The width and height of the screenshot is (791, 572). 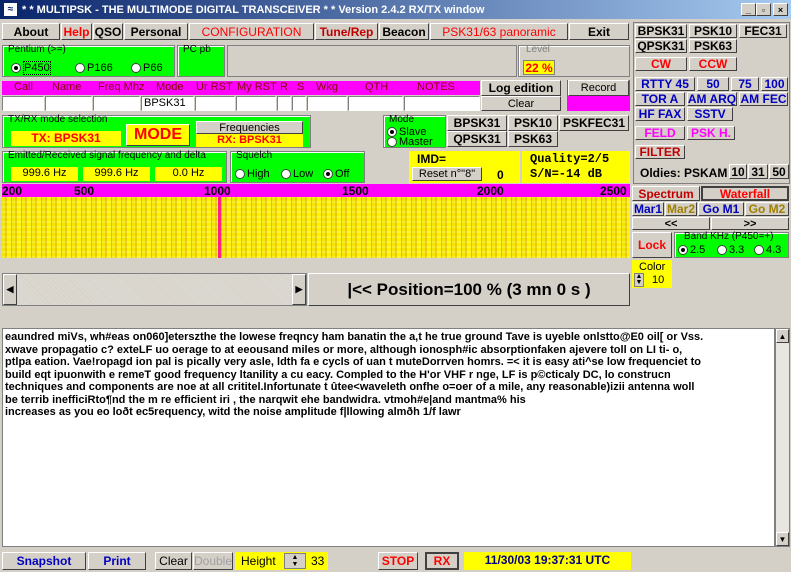 I want to click on mode-am-fec: AM FEC, so click(x=763, y=99).